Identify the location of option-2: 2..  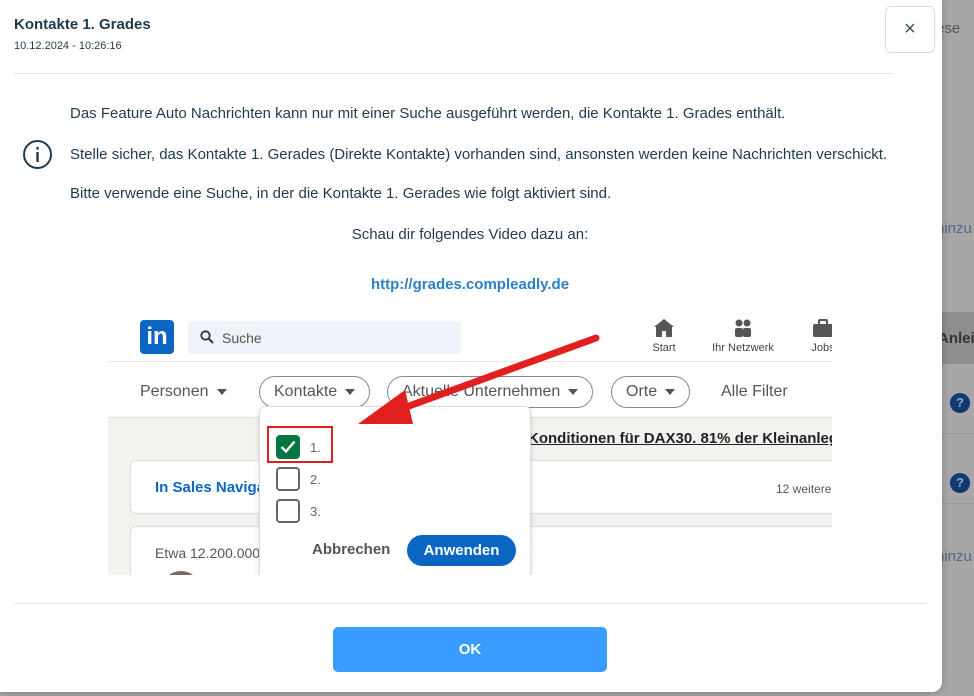
(298, 479).